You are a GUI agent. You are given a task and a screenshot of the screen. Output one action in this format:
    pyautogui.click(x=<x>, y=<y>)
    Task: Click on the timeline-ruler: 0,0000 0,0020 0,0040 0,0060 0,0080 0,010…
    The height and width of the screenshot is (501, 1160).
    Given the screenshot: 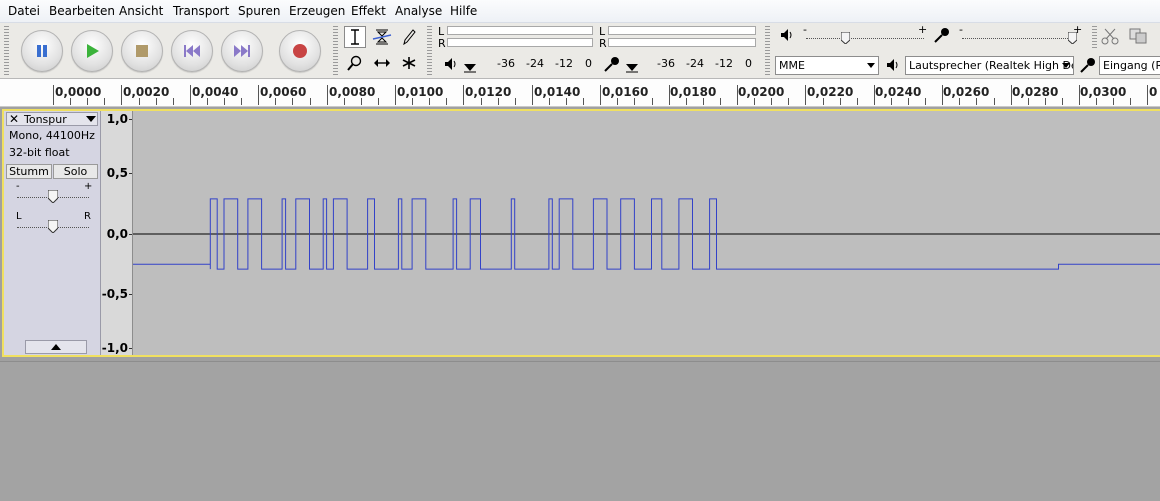 What is the action you would take?
    pyautogui.click(x=580, y=93)
    